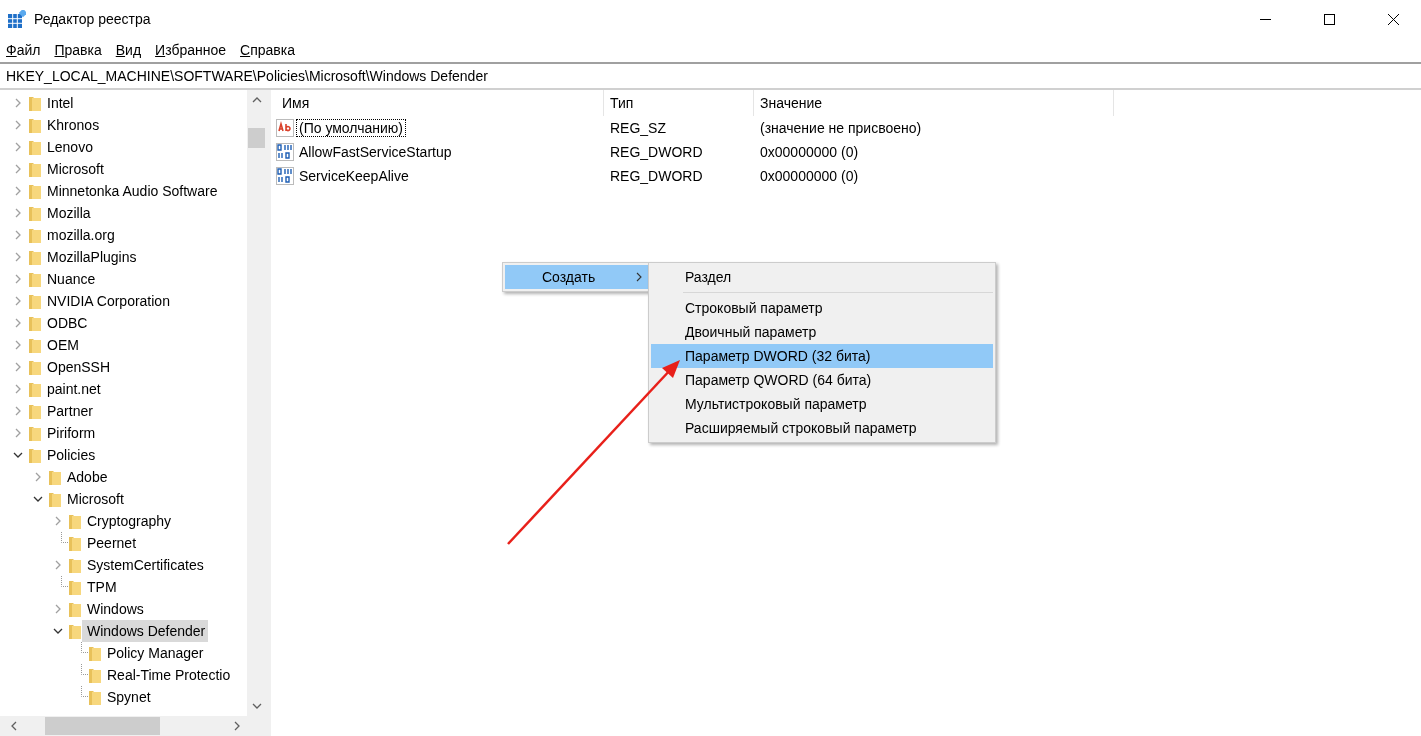 Image resolution: width=1421 pixels, height=736 pixels. I want to click on tree-item: Windows, so click(114, 609).